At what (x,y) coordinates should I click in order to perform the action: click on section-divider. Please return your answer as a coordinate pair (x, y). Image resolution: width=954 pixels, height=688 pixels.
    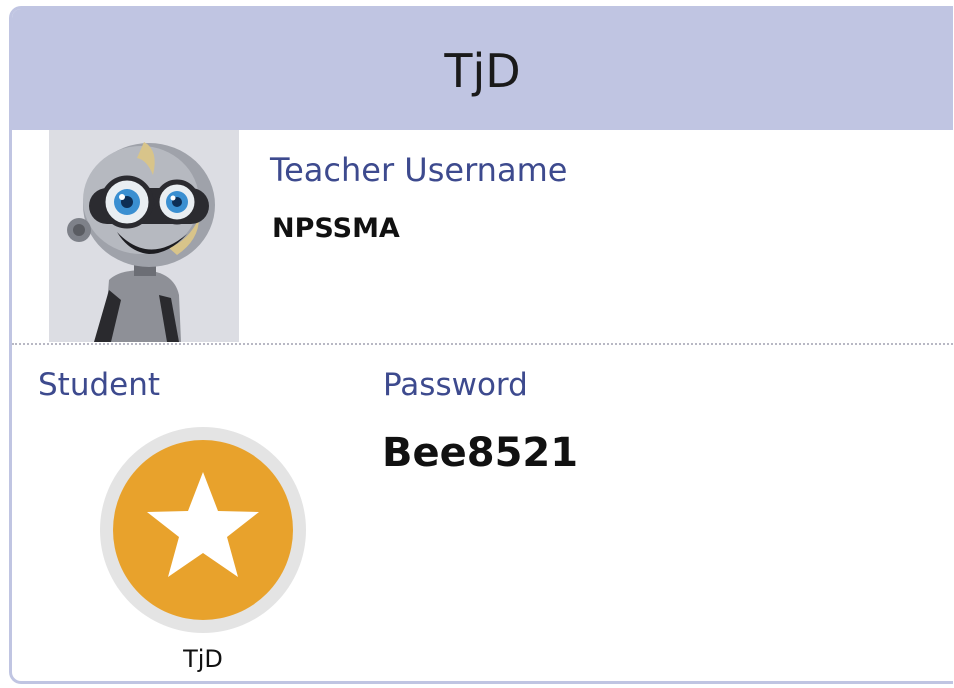
    Looking at the image, I should click on (482, 344).